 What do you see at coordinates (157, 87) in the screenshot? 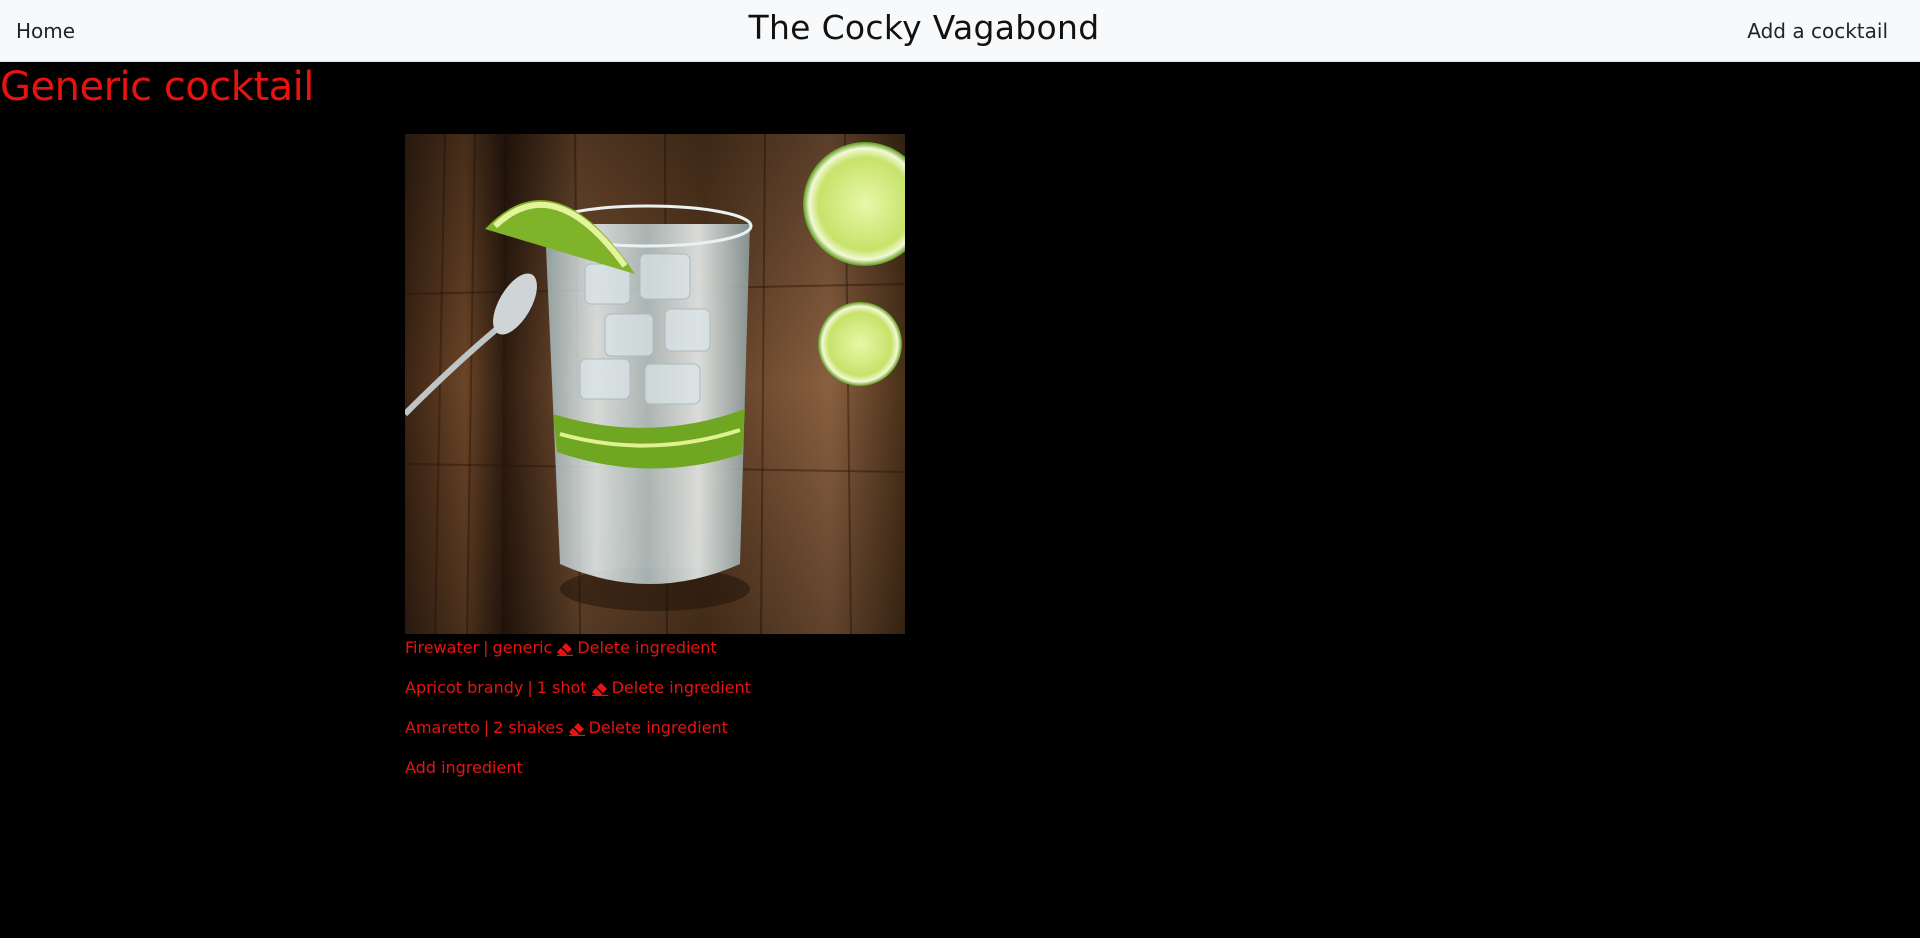
I see `page-title: Generic cocktail` at bounding box center [157, 87].